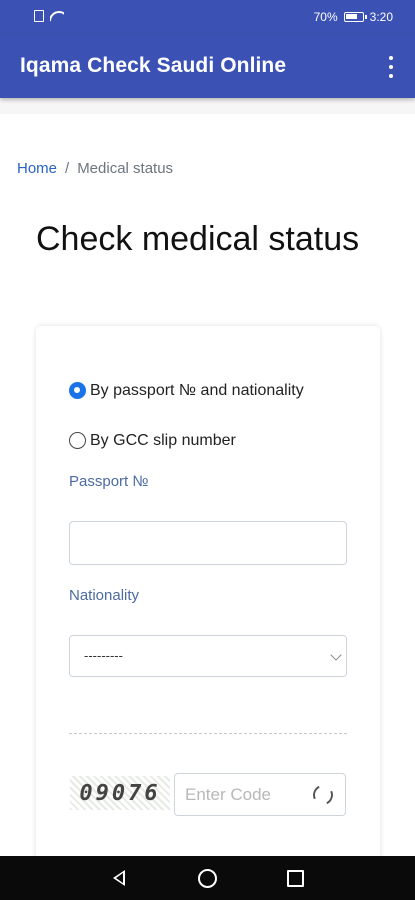 The height and width of the screenshot is (900, 415). What do you see at coordinates (208, 656) in the screenshot?
I see `nationality-select: ---------` at bounding box center [208, 656].